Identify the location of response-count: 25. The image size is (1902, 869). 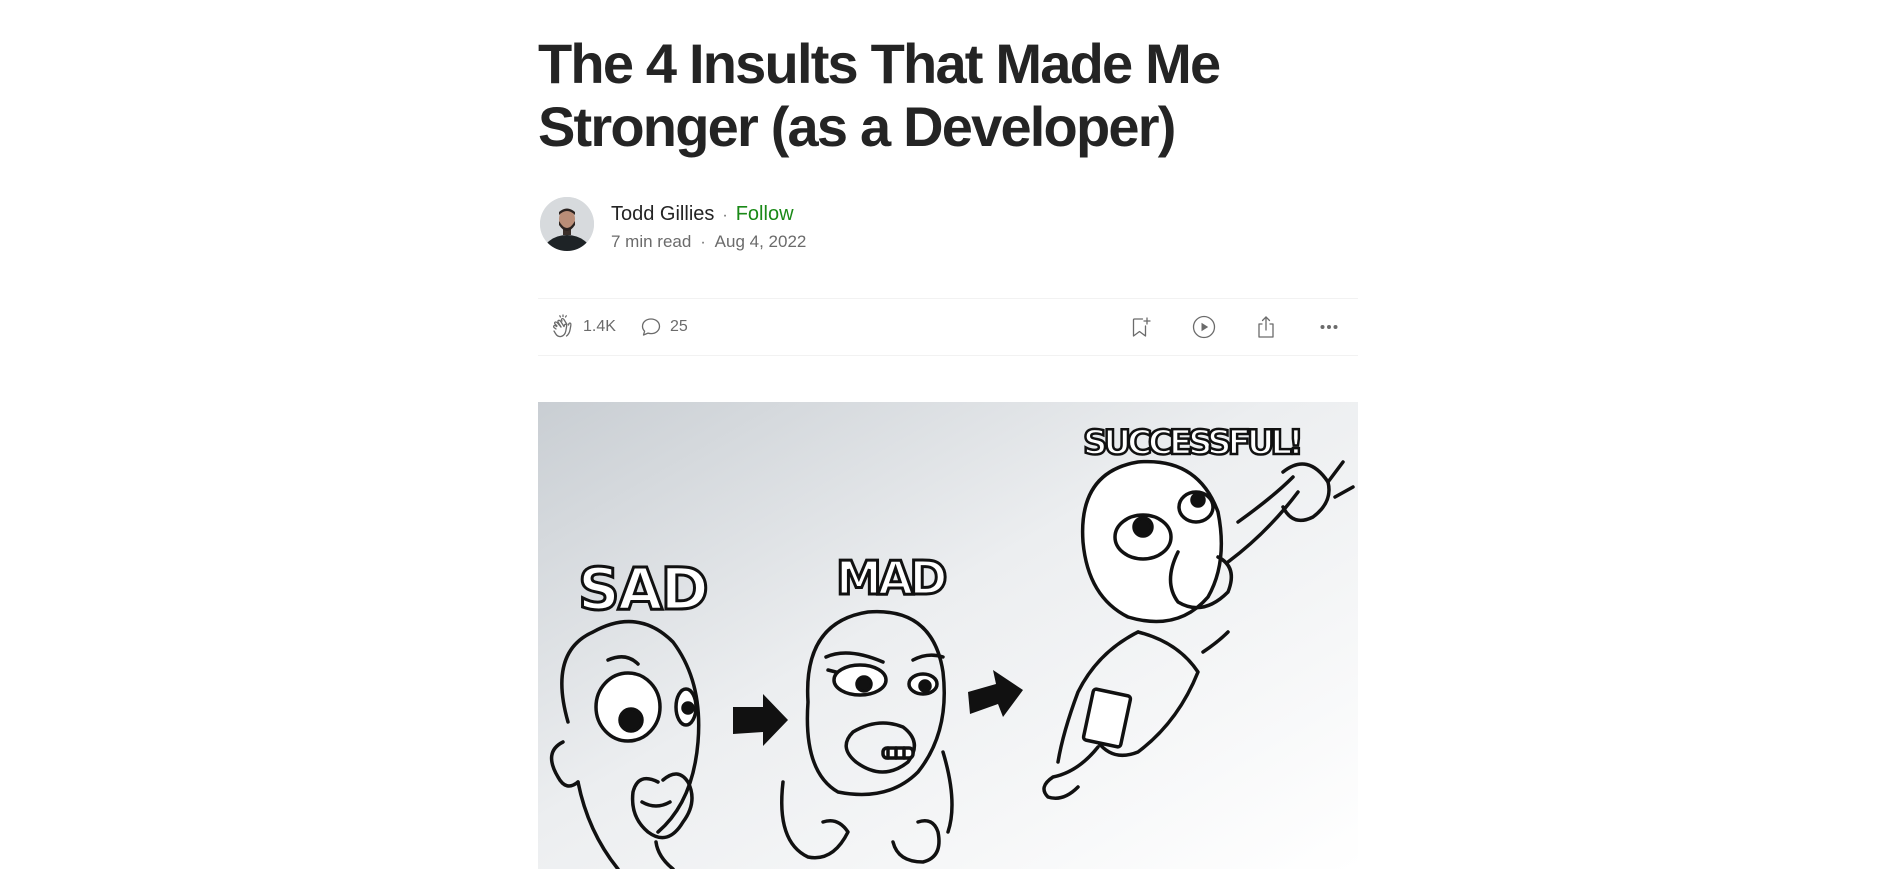
(679, 326).